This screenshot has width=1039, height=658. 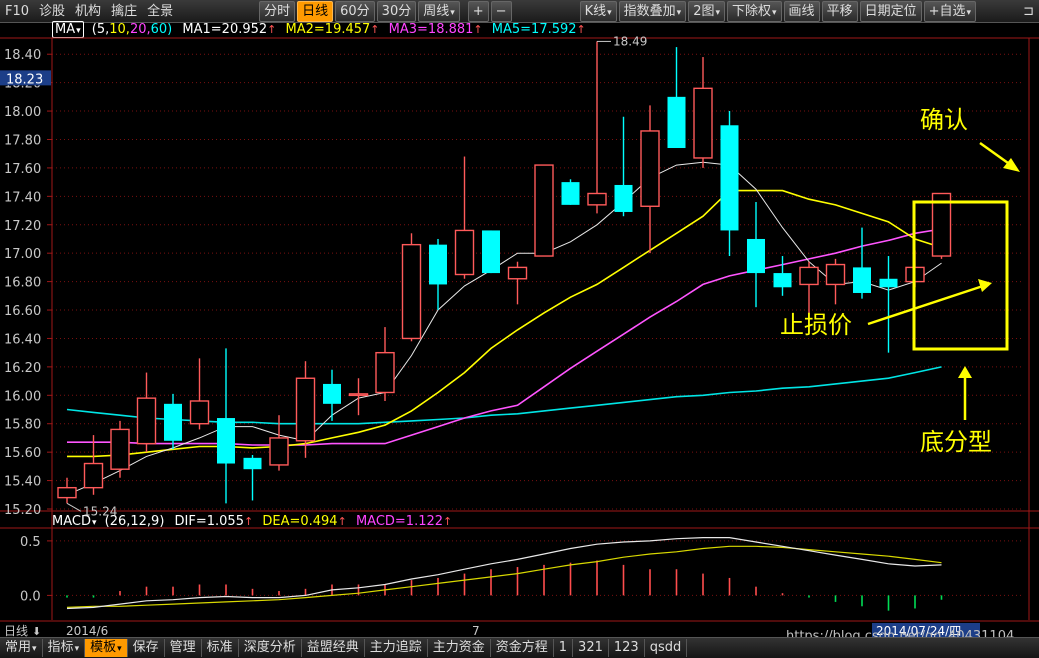 What do you see at coordinates (22, 254) in the screenshot?
I see `price-tick-label: 17.00` at bounding box center [22, 254].